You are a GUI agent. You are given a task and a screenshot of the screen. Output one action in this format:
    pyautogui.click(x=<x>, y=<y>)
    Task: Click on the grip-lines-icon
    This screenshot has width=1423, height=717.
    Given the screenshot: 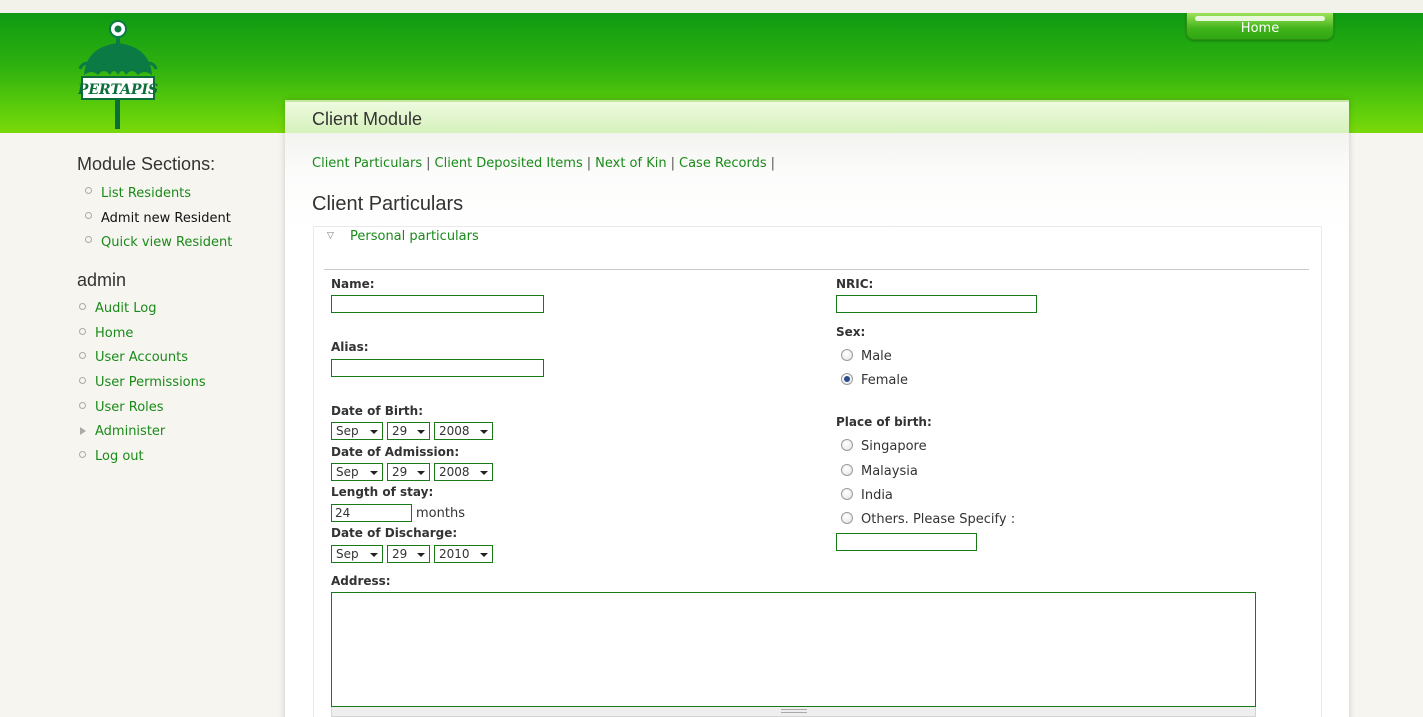 What is the action you would take?
    pyautogui.click(x=794, y=711)
    